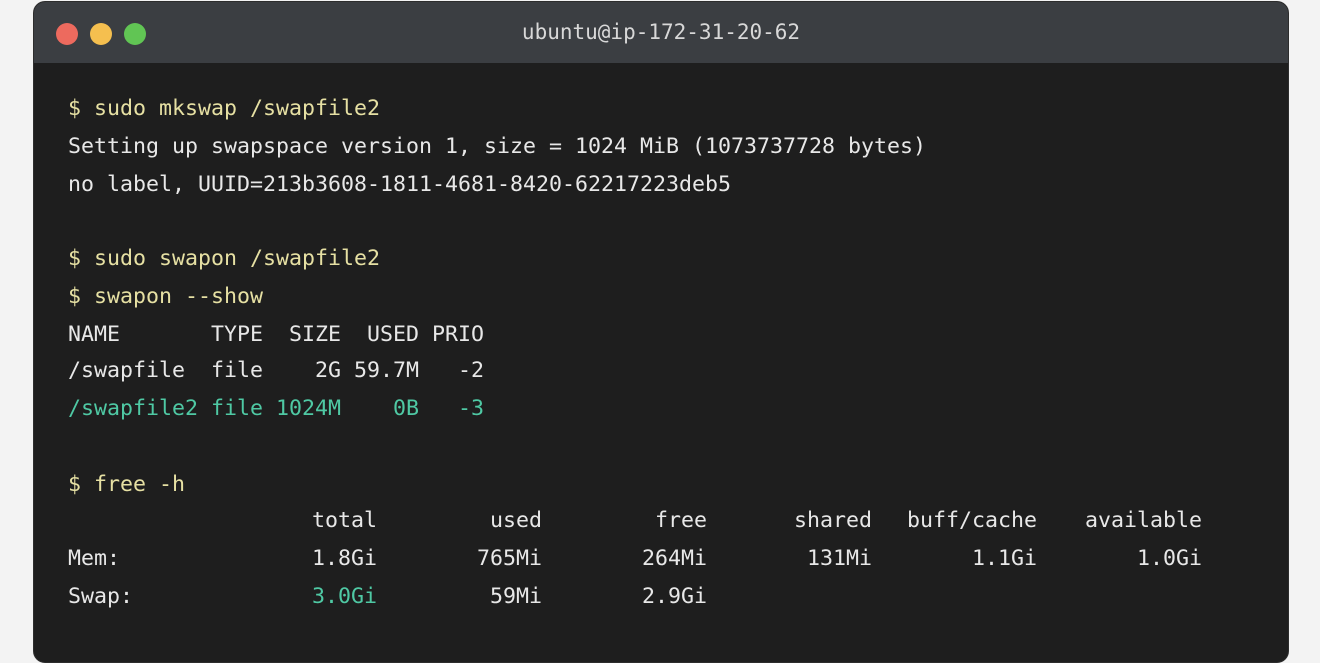  Describe the element at coordinates (276, 370) in the screenshot. I see `swap-table-row: /swapfile file 2G 59.7M -2` at that location.